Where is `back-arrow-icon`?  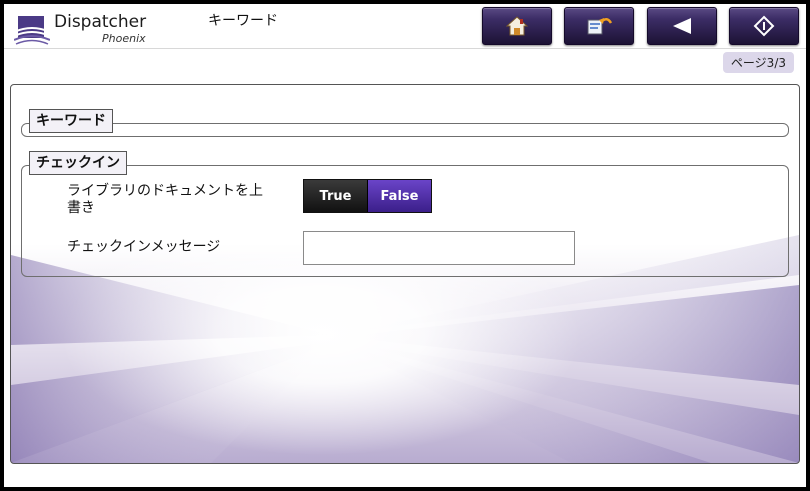 back-arrow-icon is located at coordinates (682, 26).